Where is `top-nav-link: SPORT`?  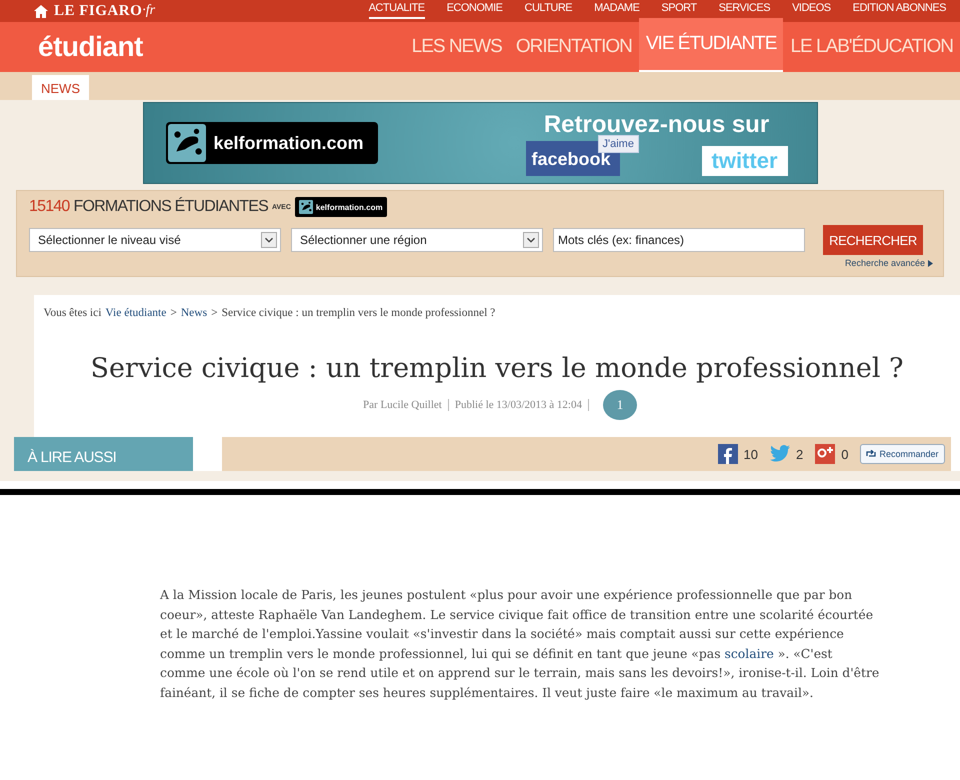
top-nav-link: SPORT is located at coordinates (679, 10).